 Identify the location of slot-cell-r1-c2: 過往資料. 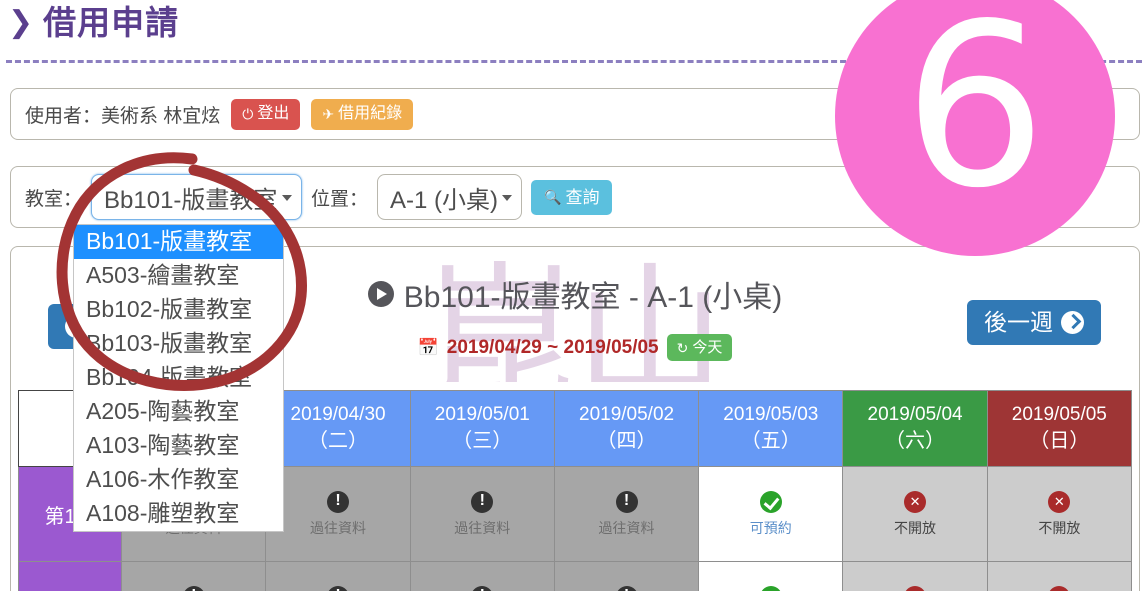
(482, 576).